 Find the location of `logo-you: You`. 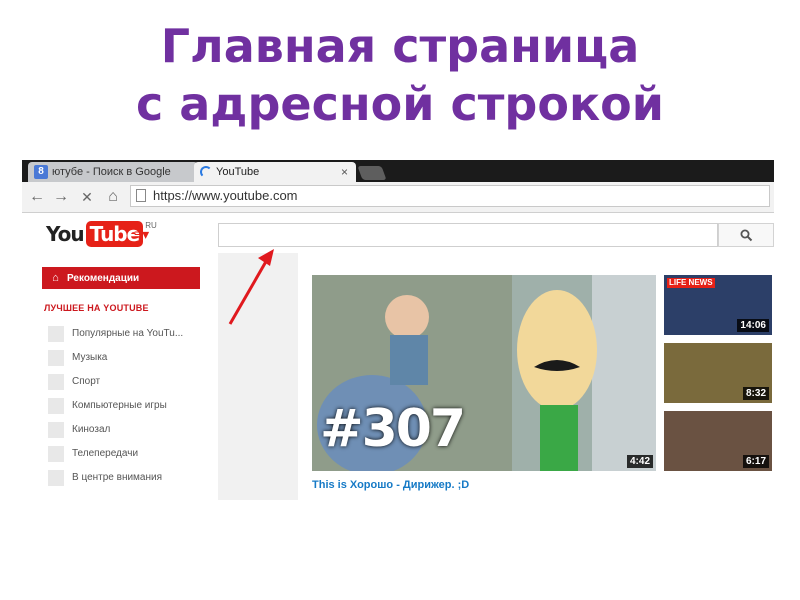

logo-you: You is located at coordinates (65, 234).